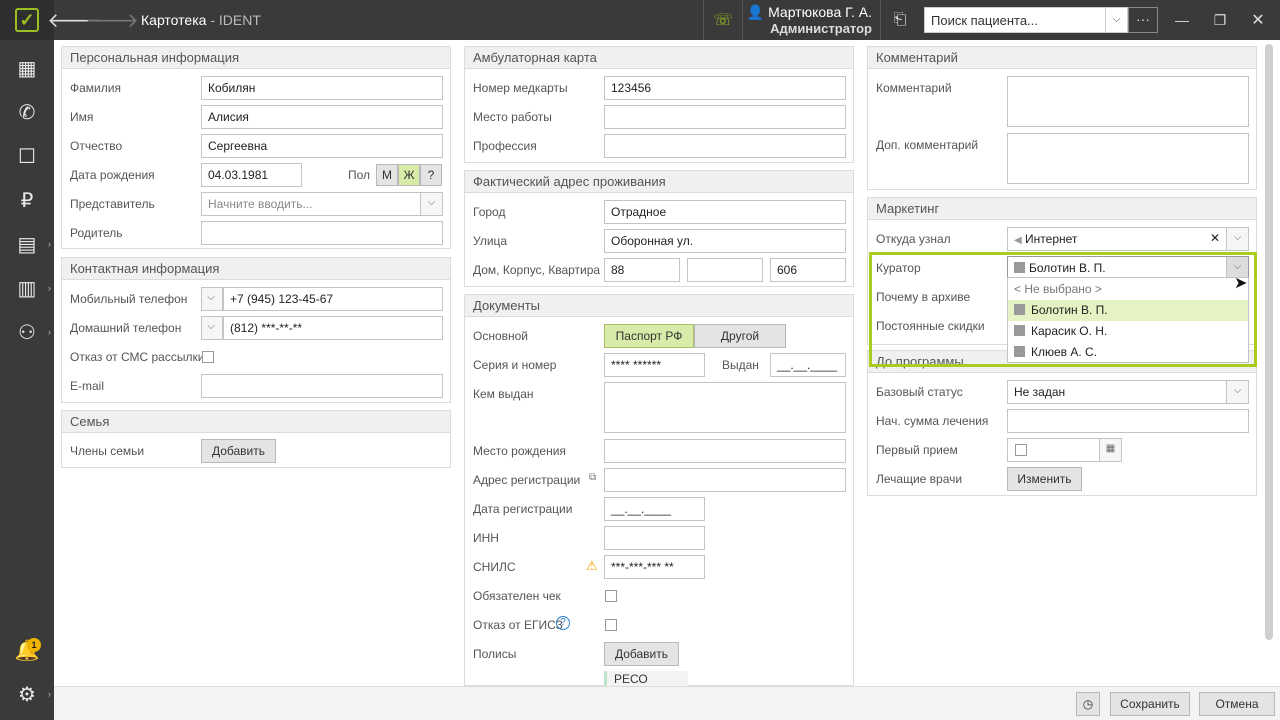  I want to click on snils-field: ***-***-*** **, so click(654, 567).